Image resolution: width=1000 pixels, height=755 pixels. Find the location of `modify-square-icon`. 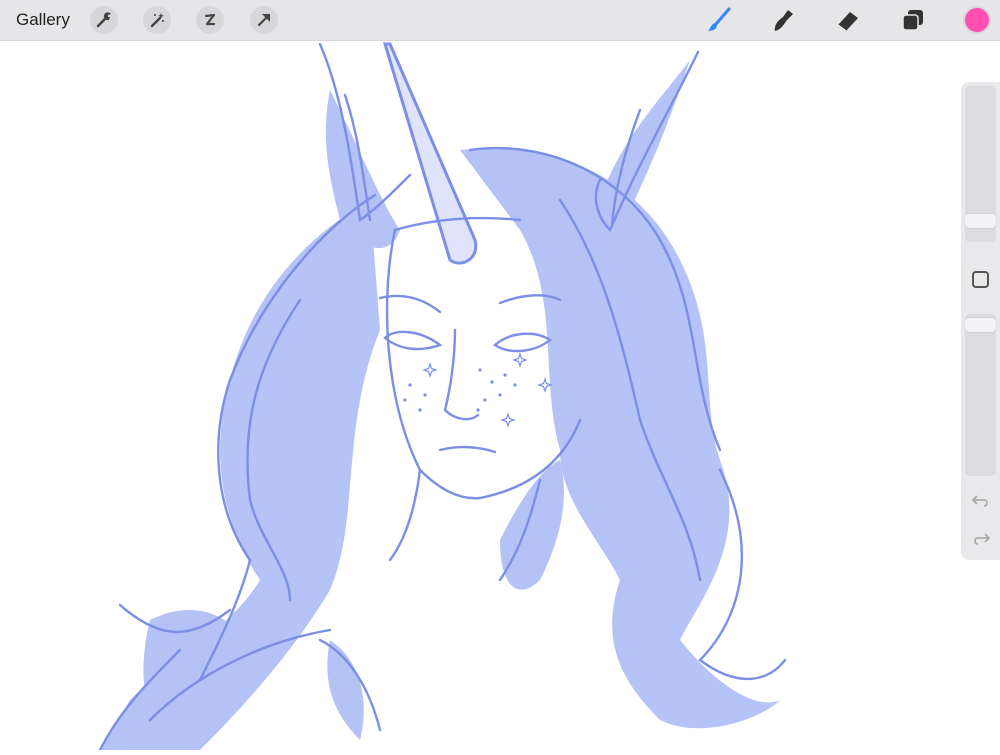

modify-square-icon is located at coordinates (980, 279).